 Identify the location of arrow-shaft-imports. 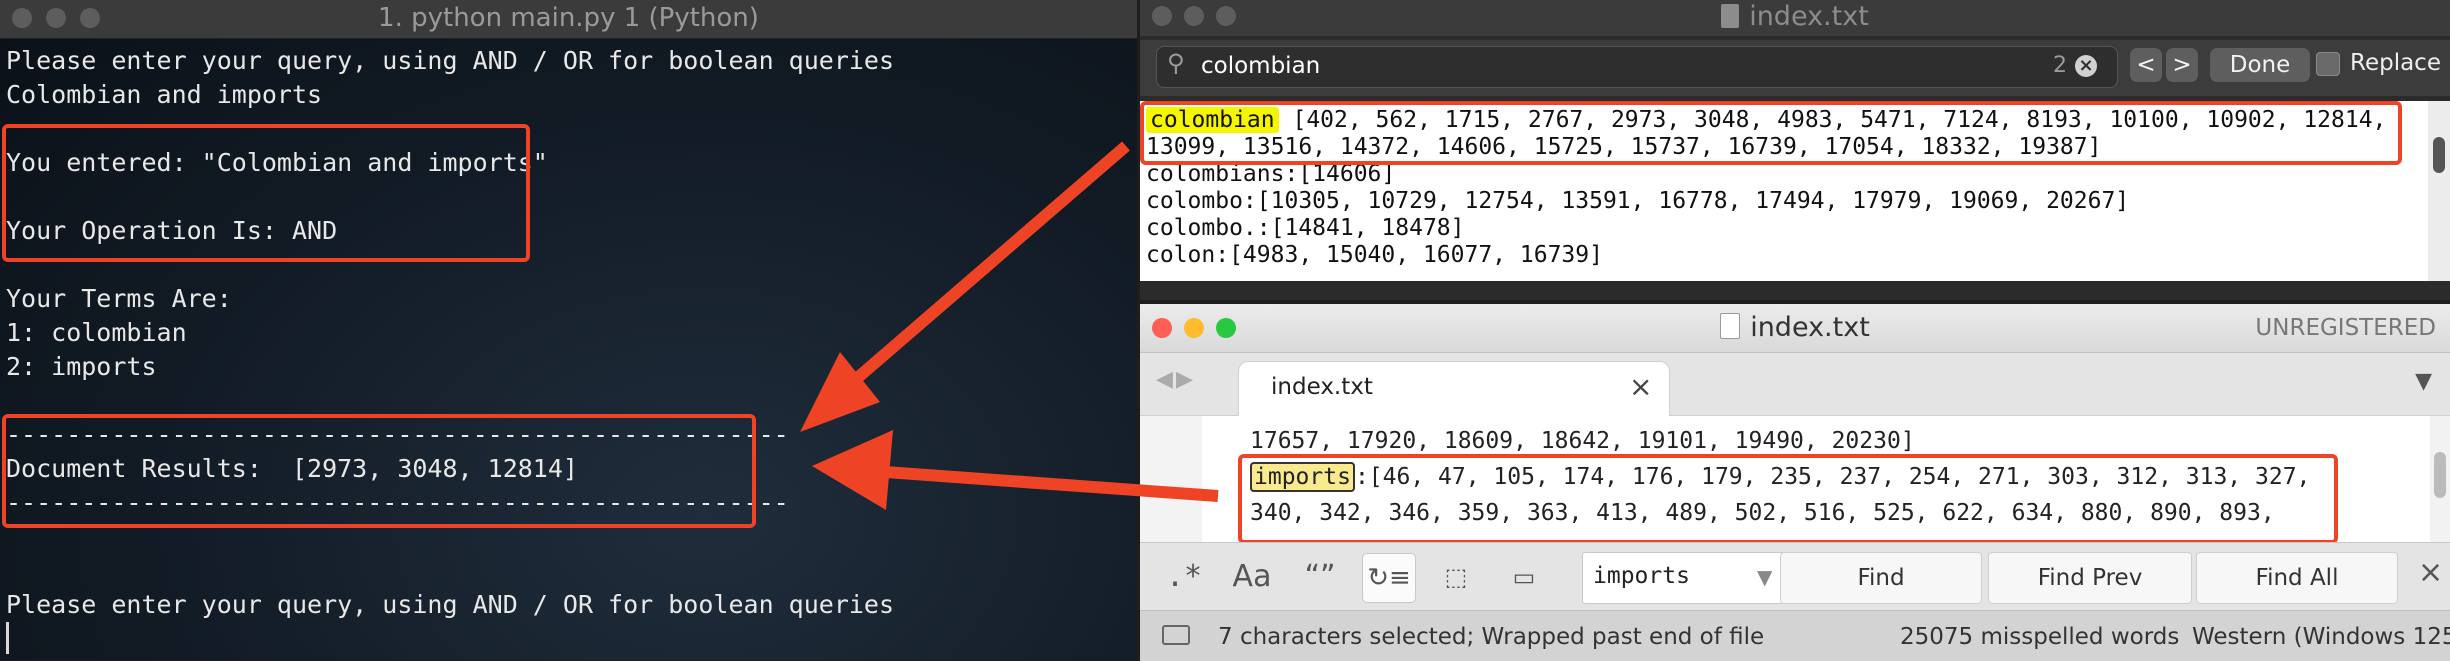
(1051, 484).